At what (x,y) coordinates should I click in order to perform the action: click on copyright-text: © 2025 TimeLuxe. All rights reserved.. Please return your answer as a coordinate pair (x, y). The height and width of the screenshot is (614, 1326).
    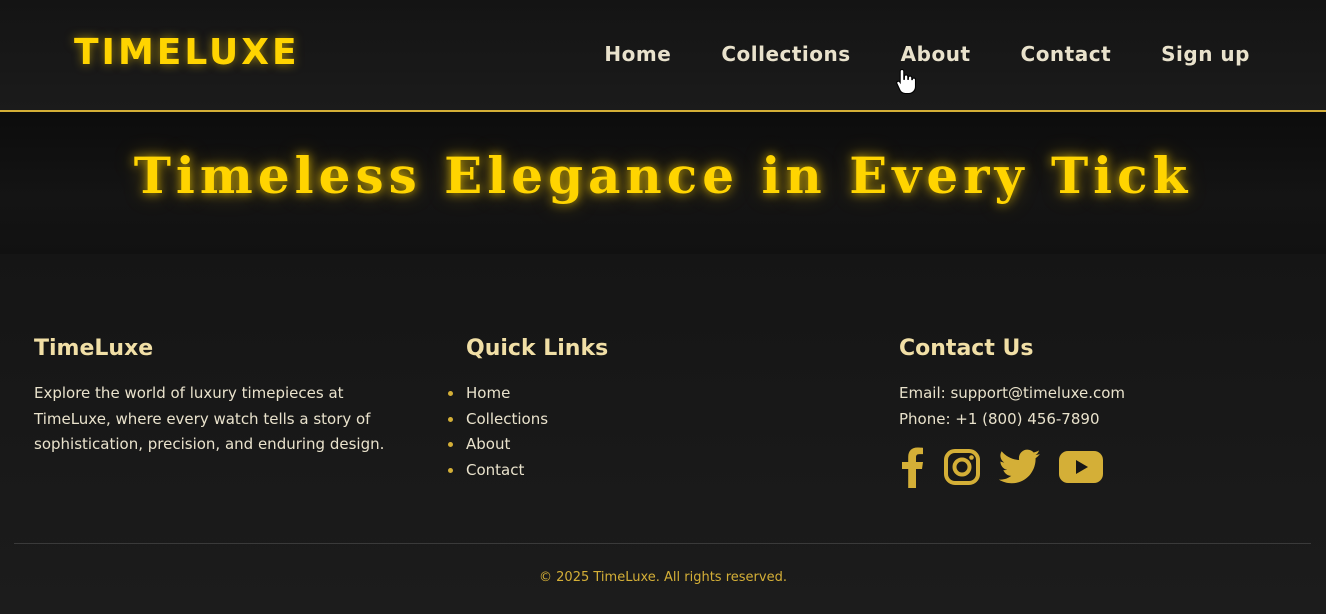
    Looking at the image, I should click on (663, 577).